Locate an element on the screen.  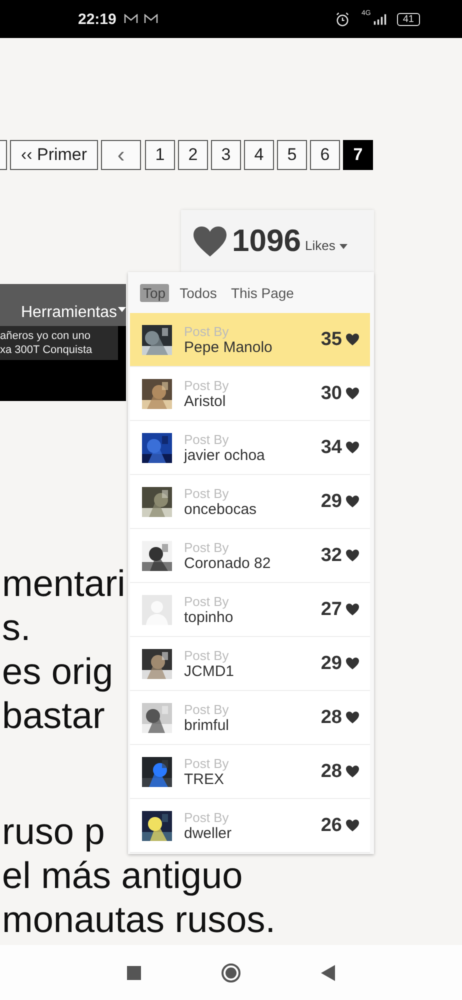
page-button: 2 is located at coordinates (193, 155).